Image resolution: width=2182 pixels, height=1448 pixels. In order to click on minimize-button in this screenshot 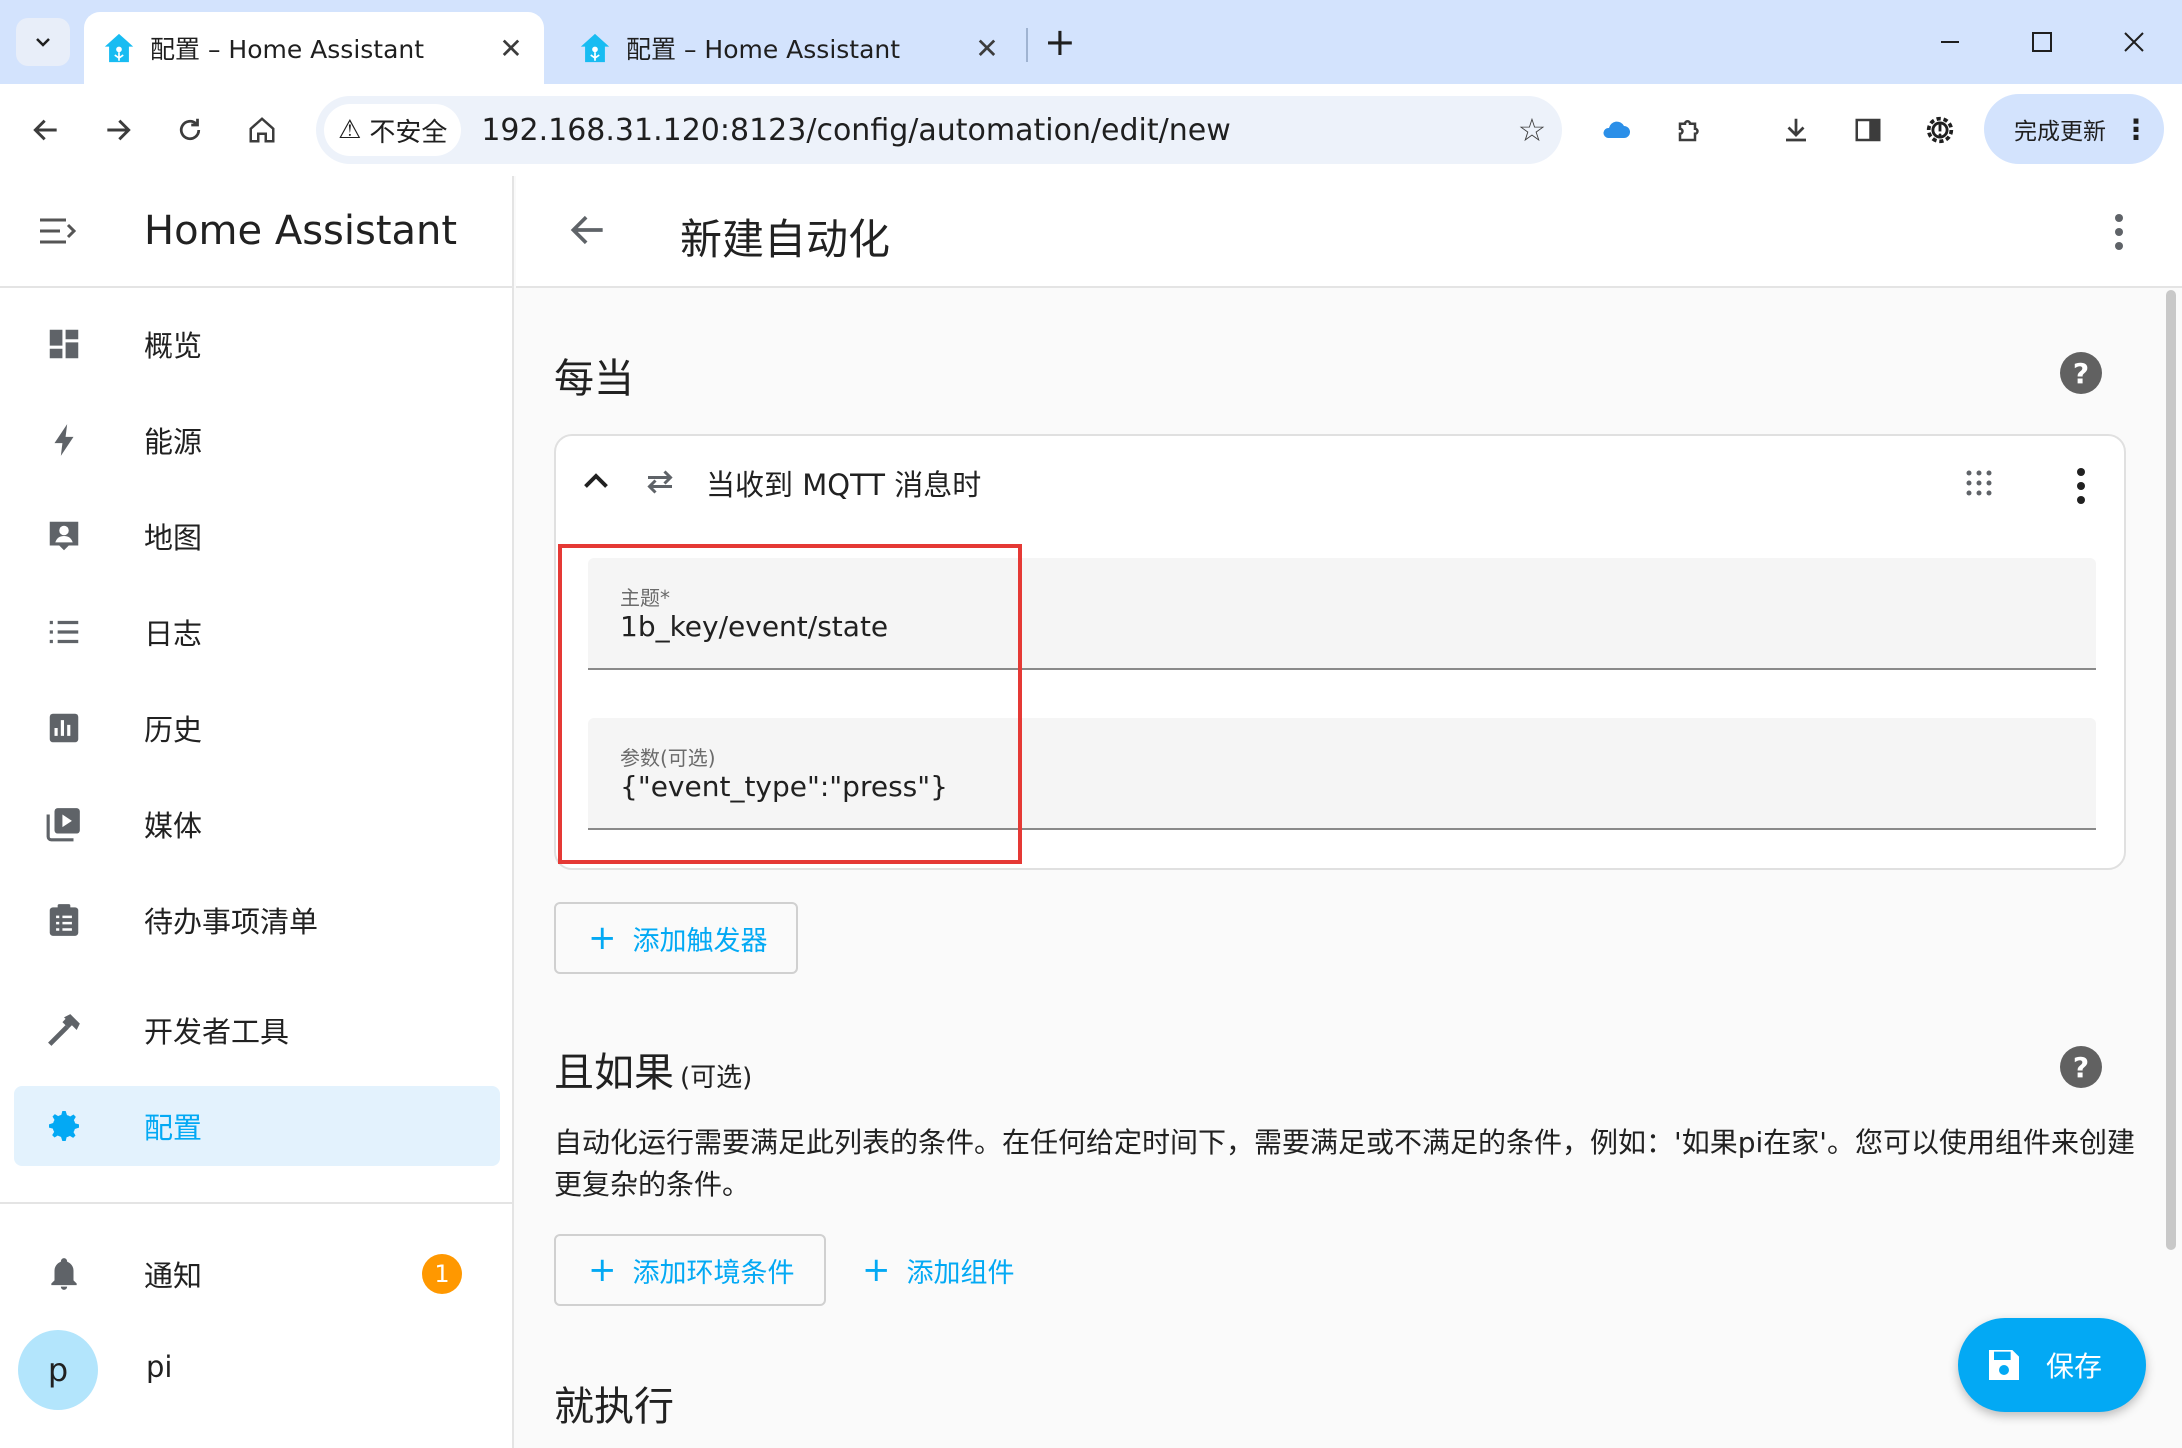, I will do `click(1950, 42)`.